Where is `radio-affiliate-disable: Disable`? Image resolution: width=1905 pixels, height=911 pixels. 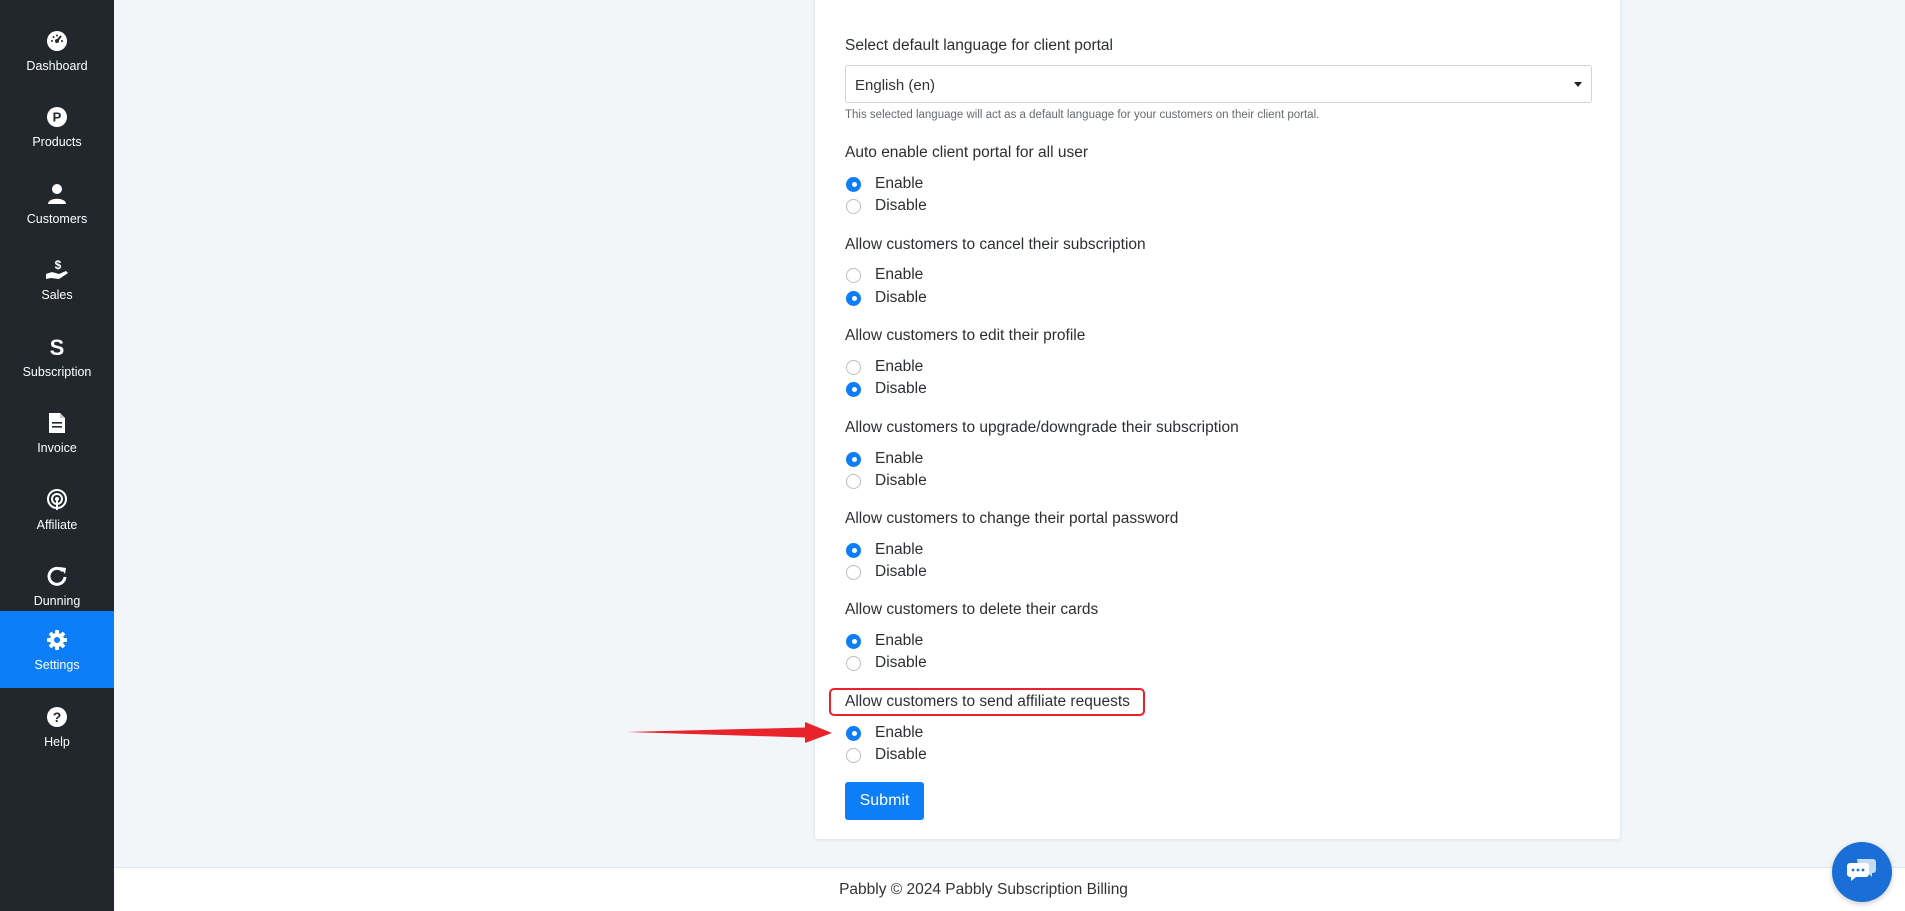
radio-affiliate-disable: Disable is located at coordinates (886, 755).